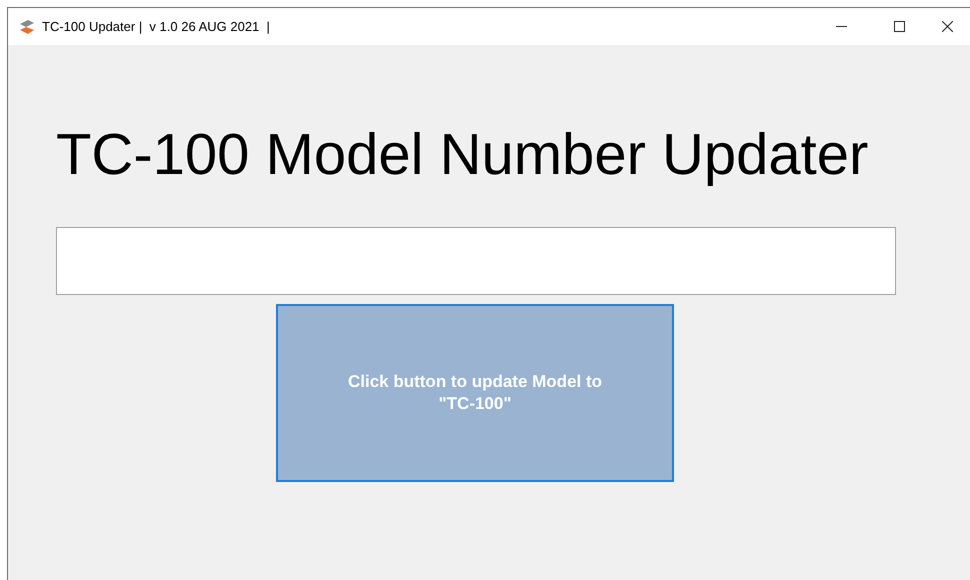 The image size is (970, 580). What do you see at coordinates (156, 27) in the screenshot?
I see `window-title: TC-100 Updater | v 1.0 26 AUG 2021 |` at bounding box center [156, 27].